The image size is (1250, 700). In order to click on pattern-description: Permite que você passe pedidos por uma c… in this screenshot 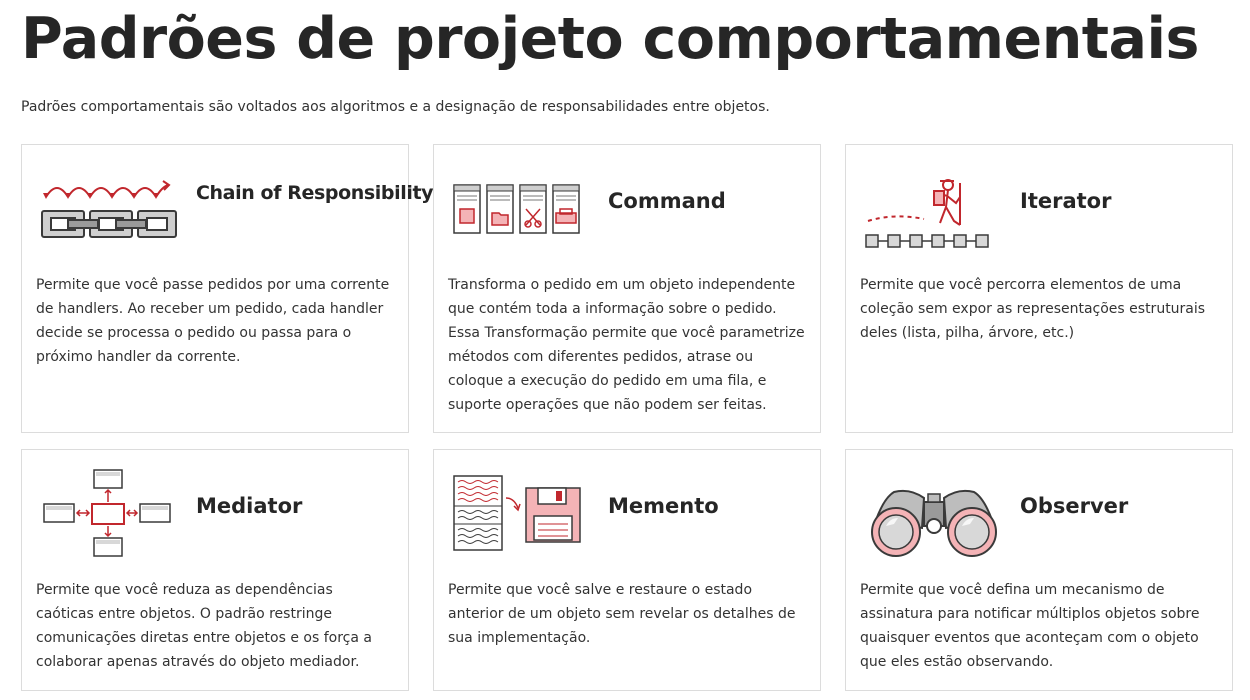, I will do `click(213, 321)`.